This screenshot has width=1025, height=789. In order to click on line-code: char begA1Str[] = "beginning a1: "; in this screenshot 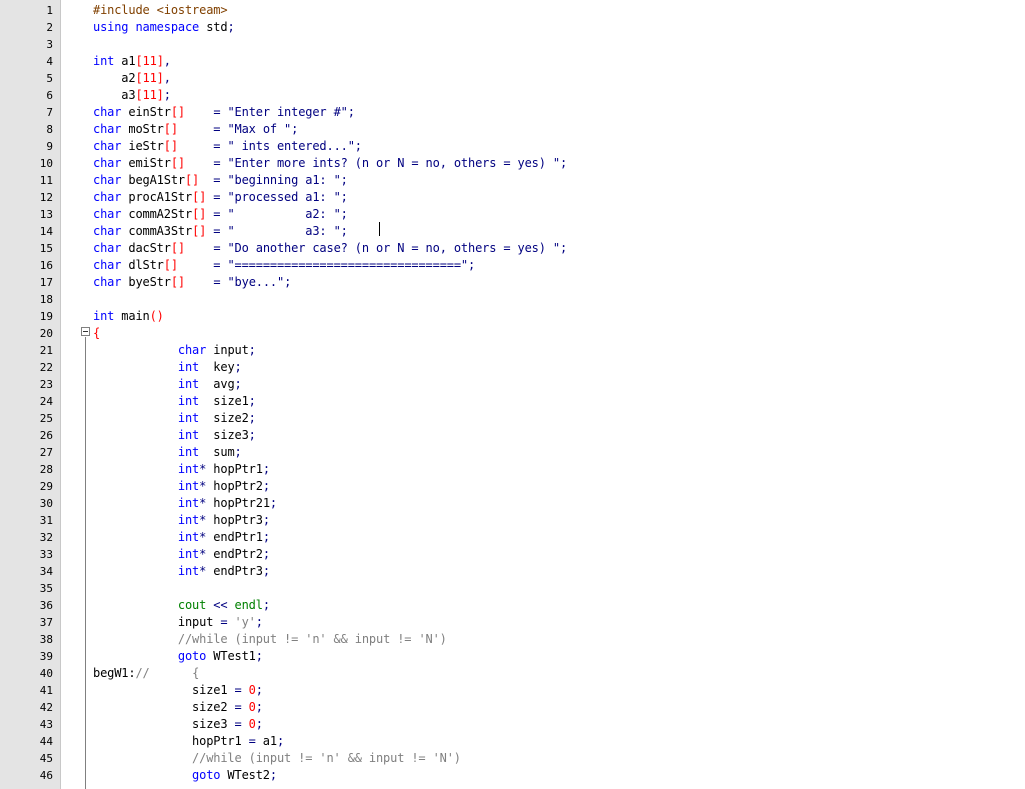, I will do `click(220, 180)`.